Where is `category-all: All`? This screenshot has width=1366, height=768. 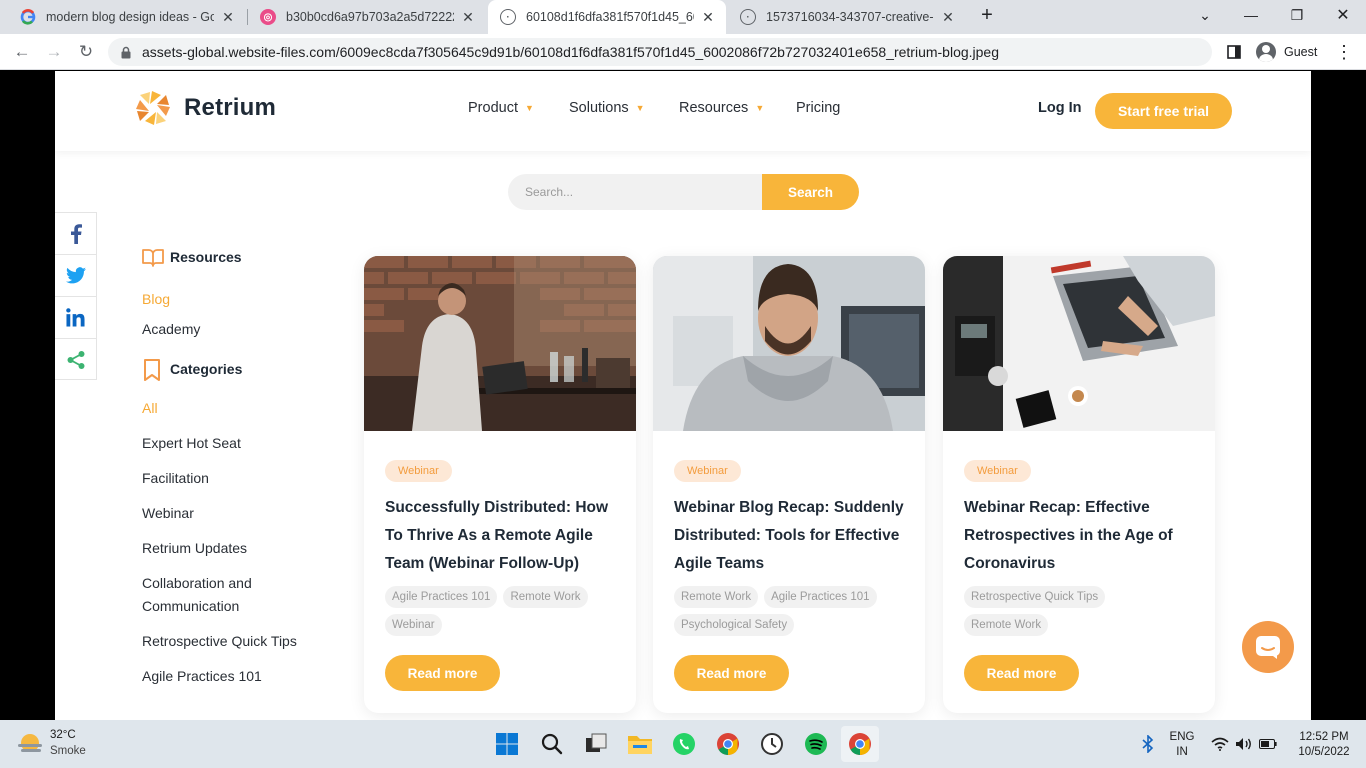 category-all: All is located at coordinates (150, 408).